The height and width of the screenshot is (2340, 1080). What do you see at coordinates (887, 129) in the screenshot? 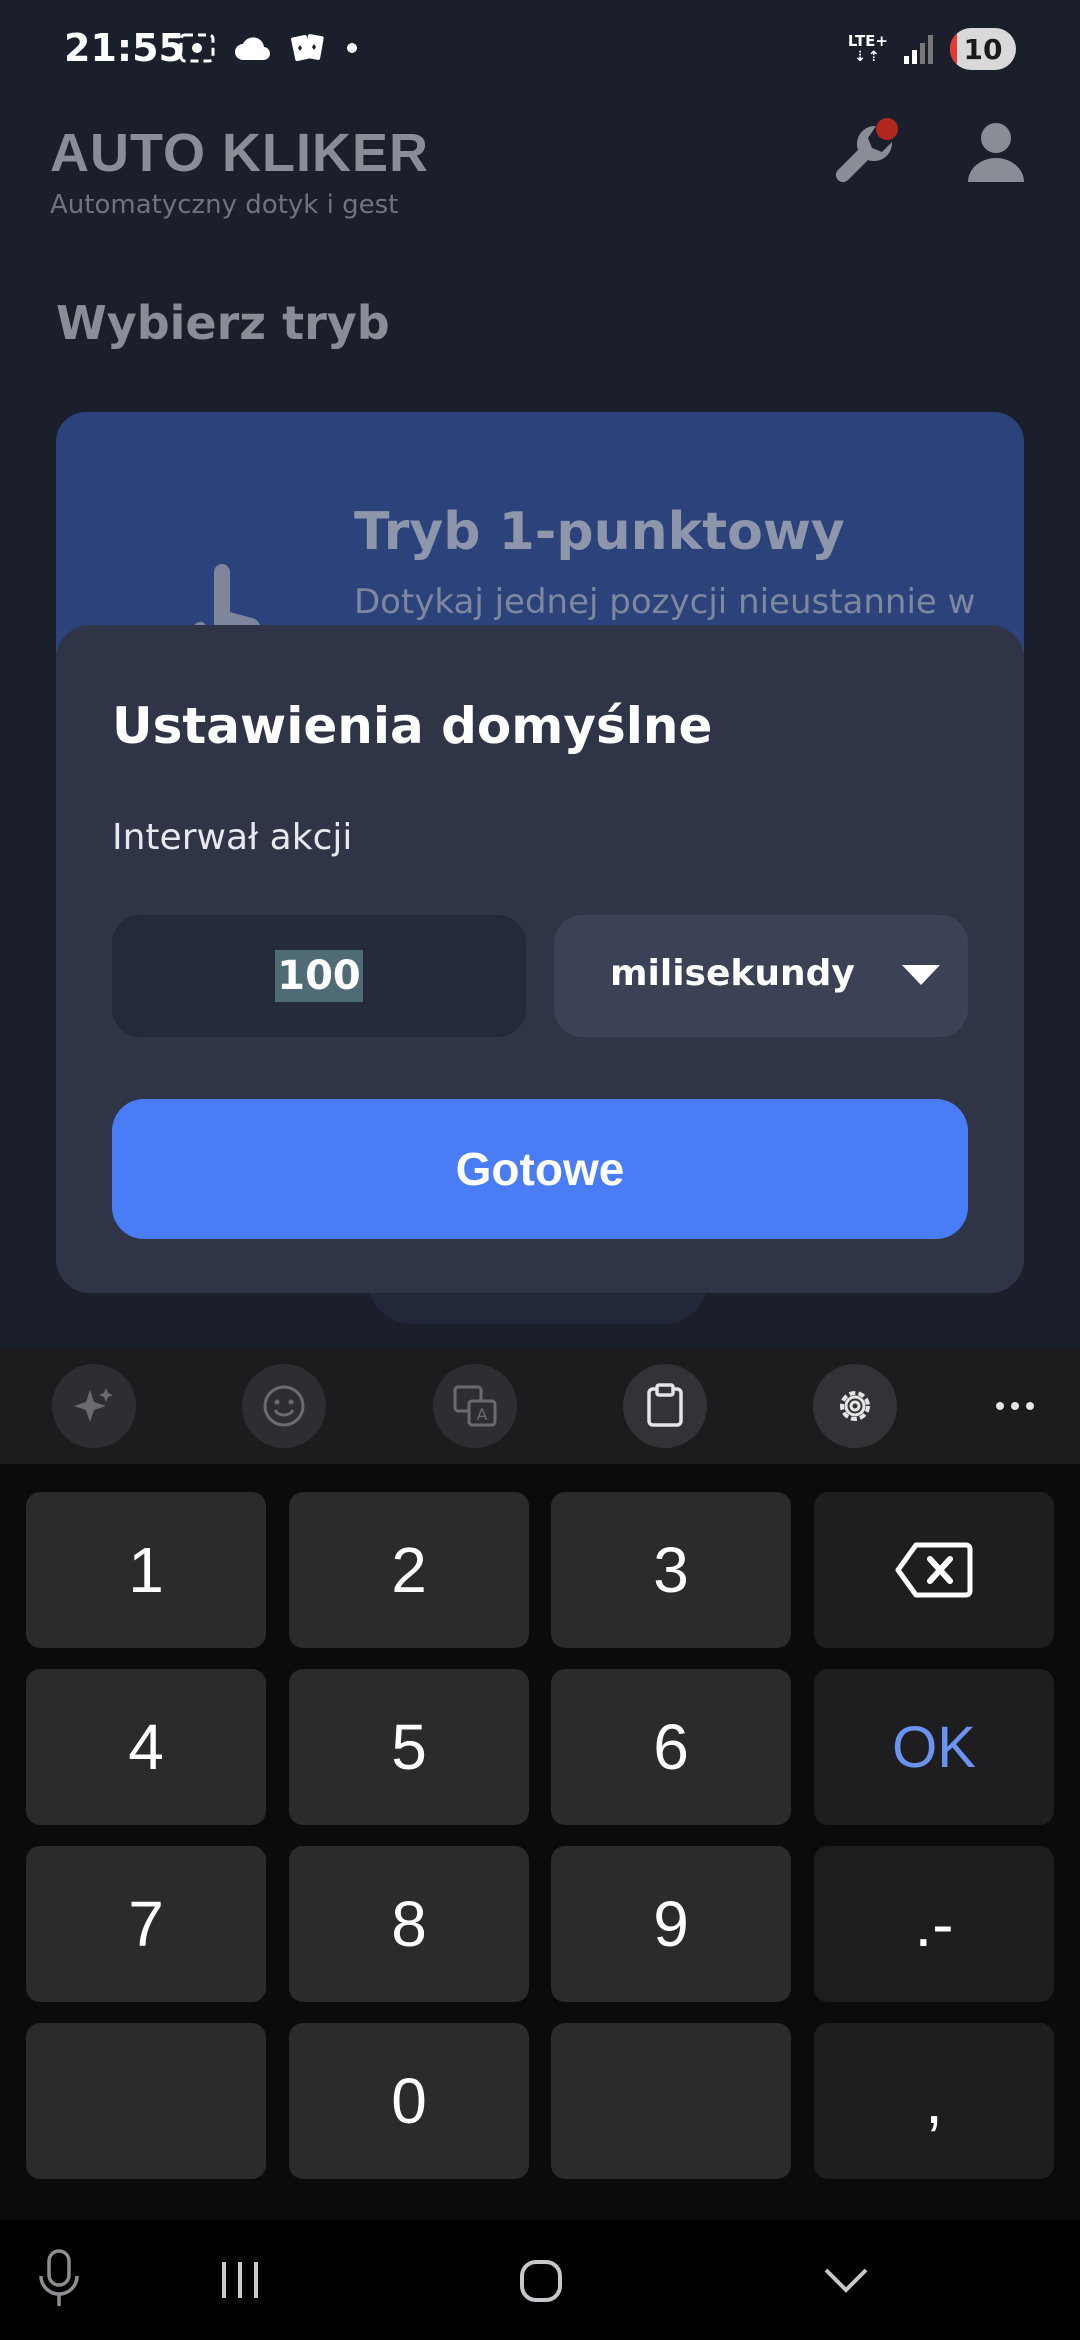
I see `notification-badge` at bounding box center [887, 129].